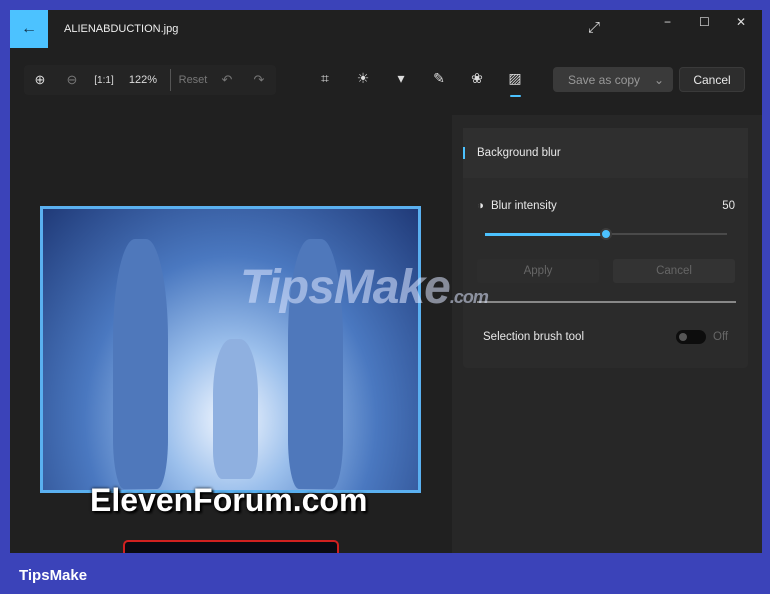 This screenshot has height=594, width=770. I want to click on blur-intensity-label: Blur intensity, so click(523, 206).